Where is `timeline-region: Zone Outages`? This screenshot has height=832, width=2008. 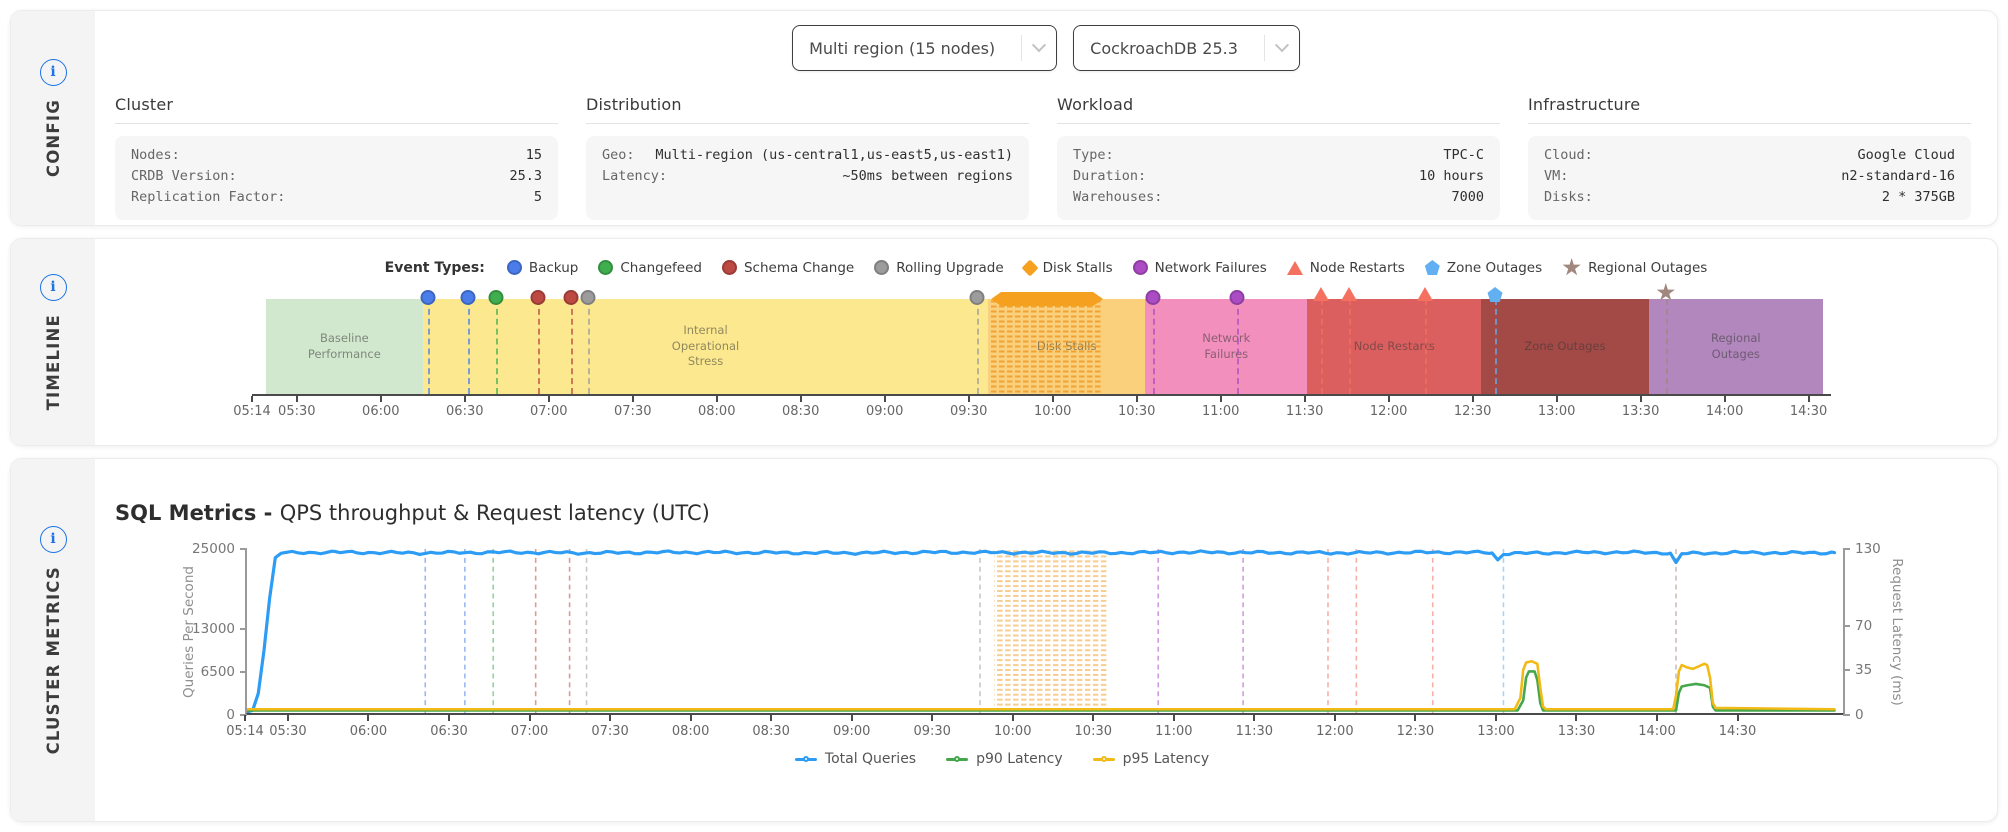 timeline-region: Zone Outages is located at coordinates (1565, 346).